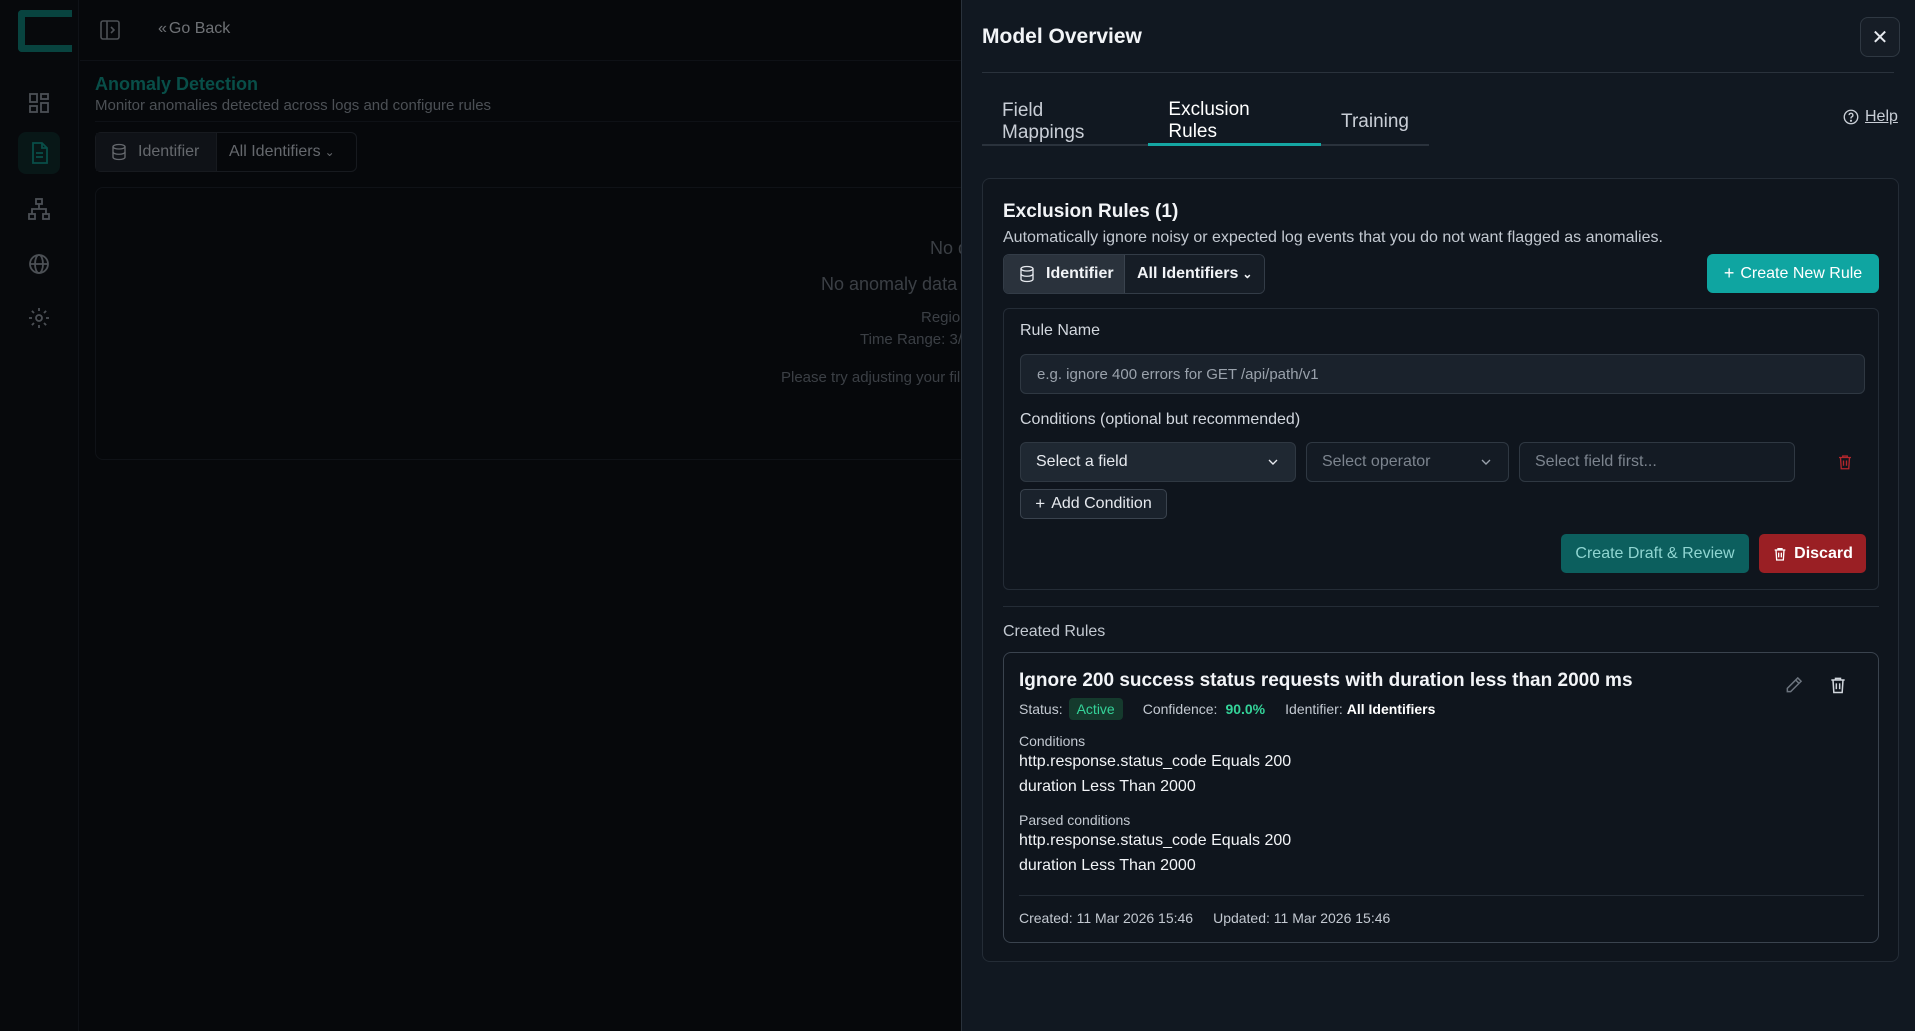 The width and height of the screenshot is (1915, 1031). I want to click on field-select: Select a field, so click(1158, 462).